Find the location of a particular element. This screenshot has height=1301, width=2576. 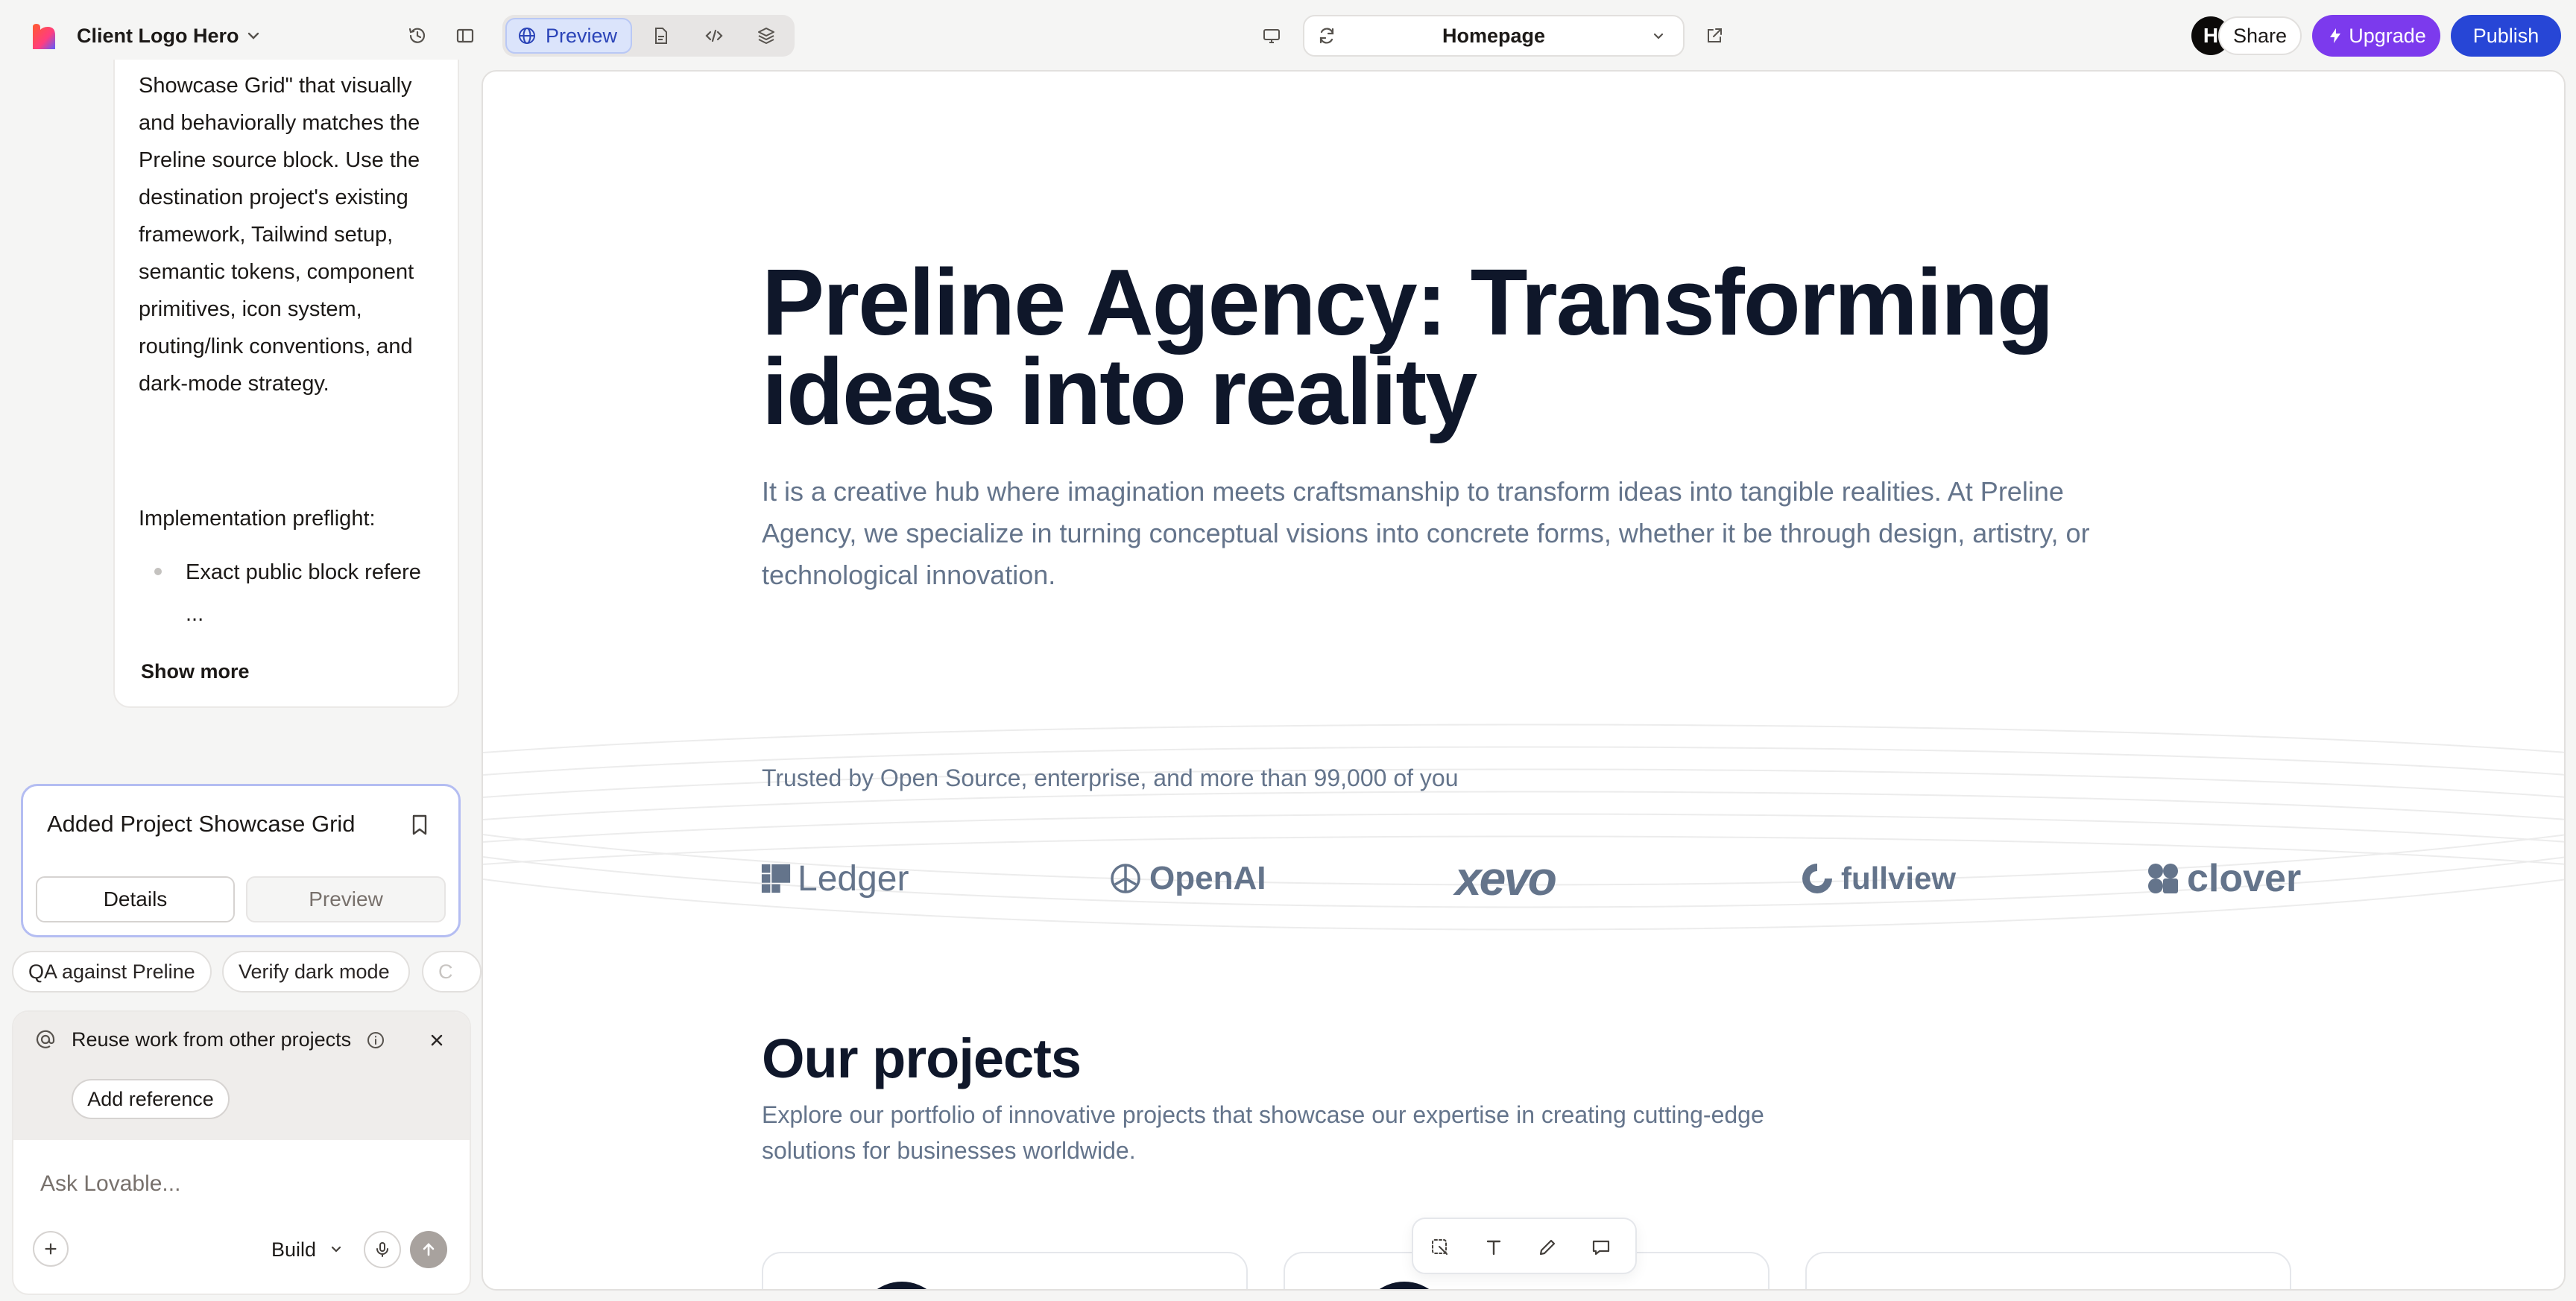

fullview-logo-icon is located at coordinates (1817, 878).